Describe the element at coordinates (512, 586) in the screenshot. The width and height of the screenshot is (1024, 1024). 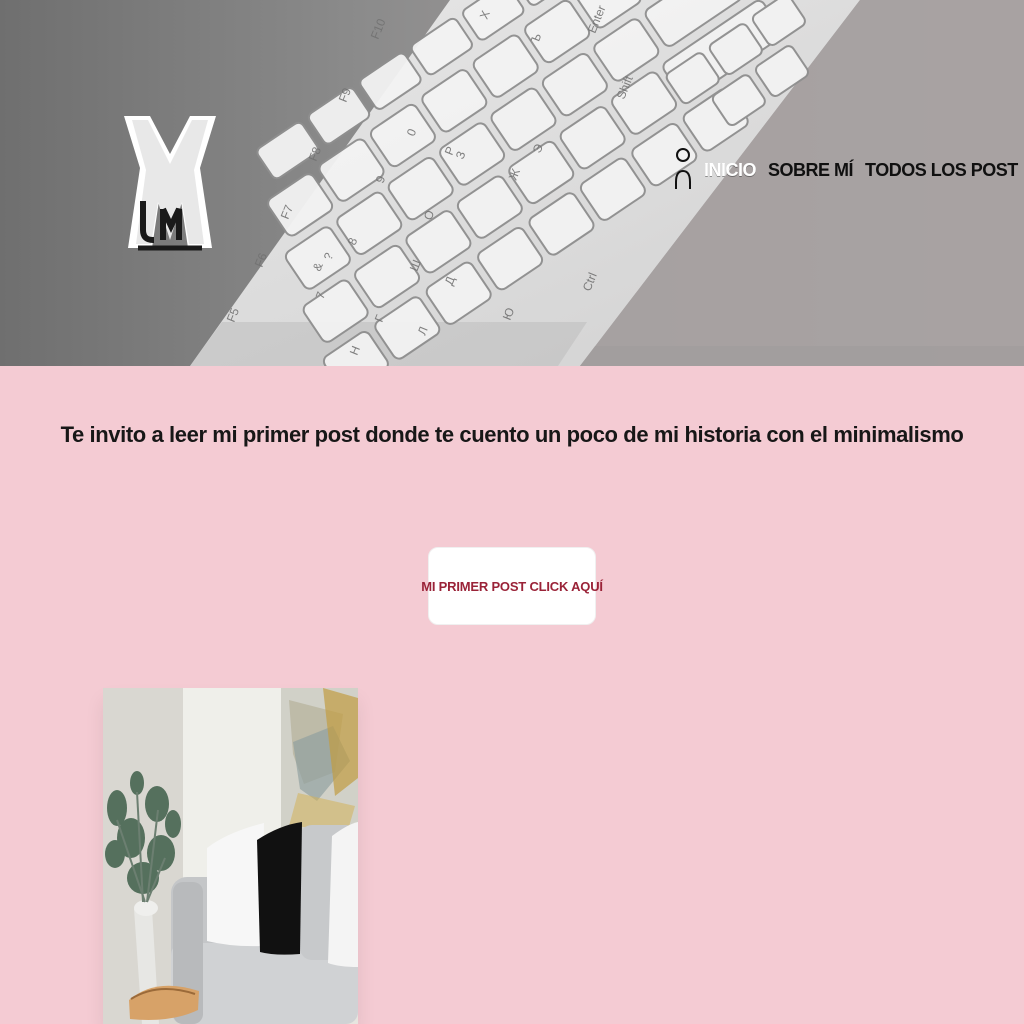
I see `first-post-button: MI PRIMER POST CLICK AQUÍ` at that location.